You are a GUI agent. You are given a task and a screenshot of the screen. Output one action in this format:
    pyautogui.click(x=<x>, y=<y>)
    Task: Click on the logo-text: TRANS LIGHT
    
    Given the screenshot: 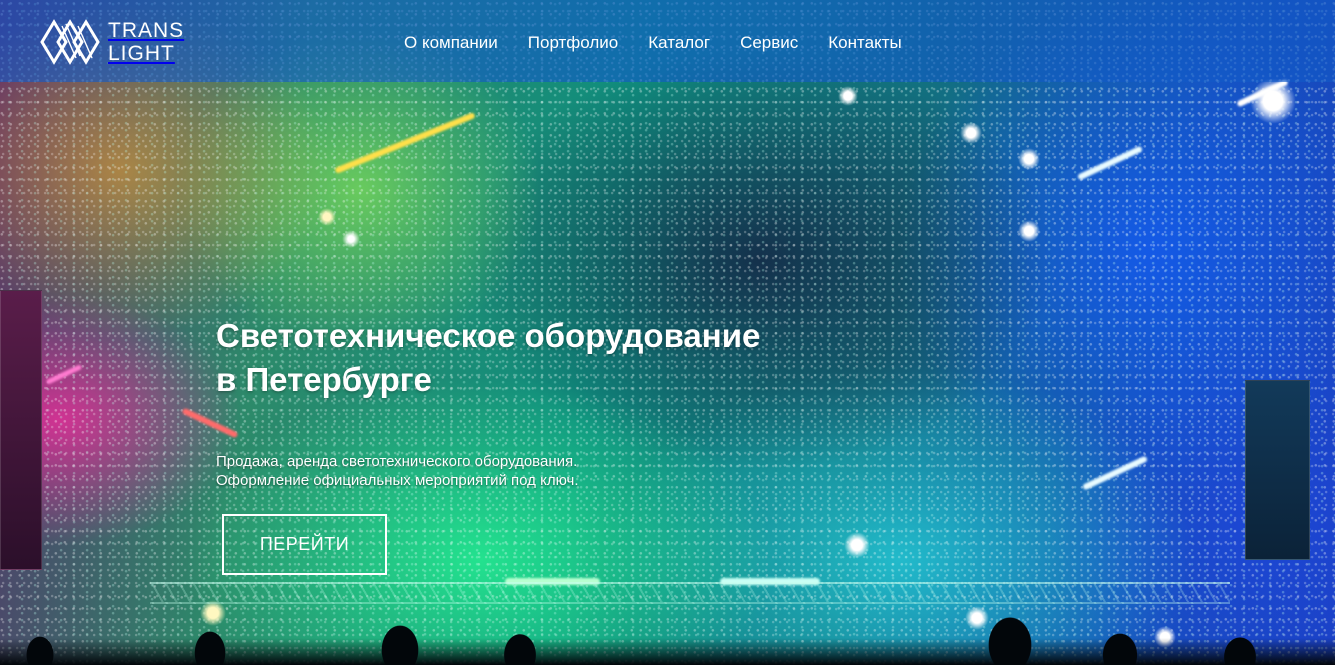 What is the action you would take?
    pyautogui.click(x=146, y=42)
    